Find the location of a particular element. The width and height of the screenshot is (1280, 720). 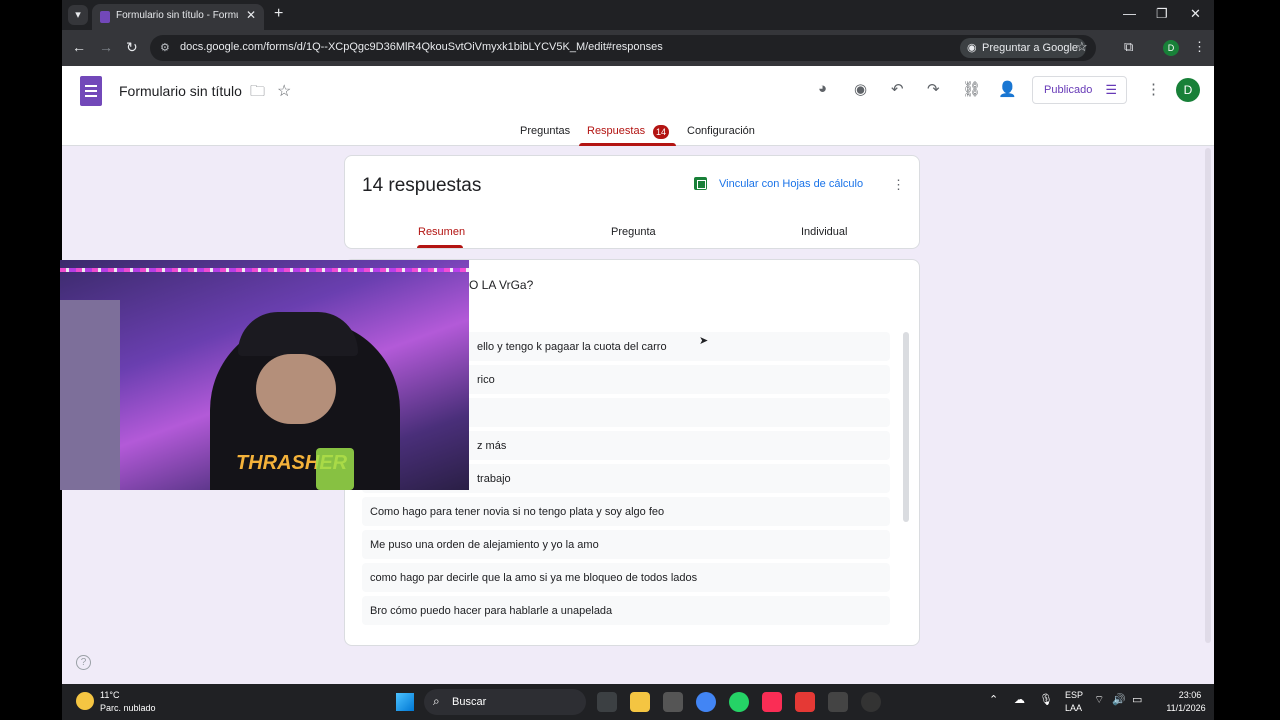

webcam-cup is located at coordinates (335, 469).